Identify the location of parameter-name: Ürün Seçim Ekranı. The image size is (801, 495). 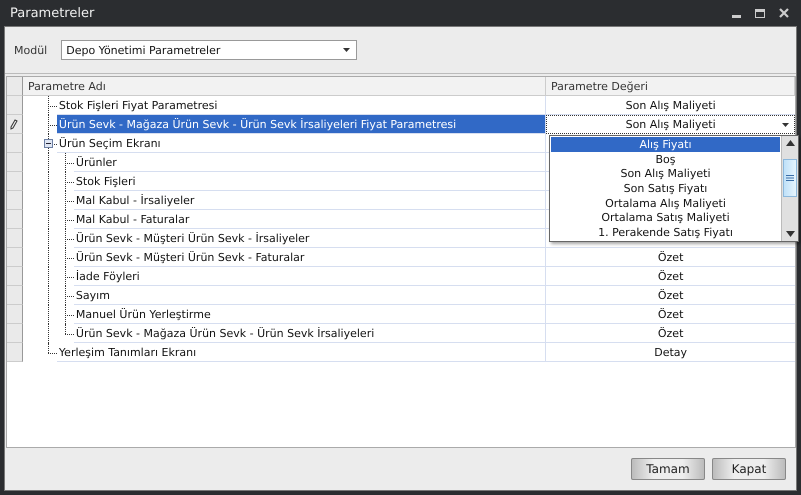
(301, 143).